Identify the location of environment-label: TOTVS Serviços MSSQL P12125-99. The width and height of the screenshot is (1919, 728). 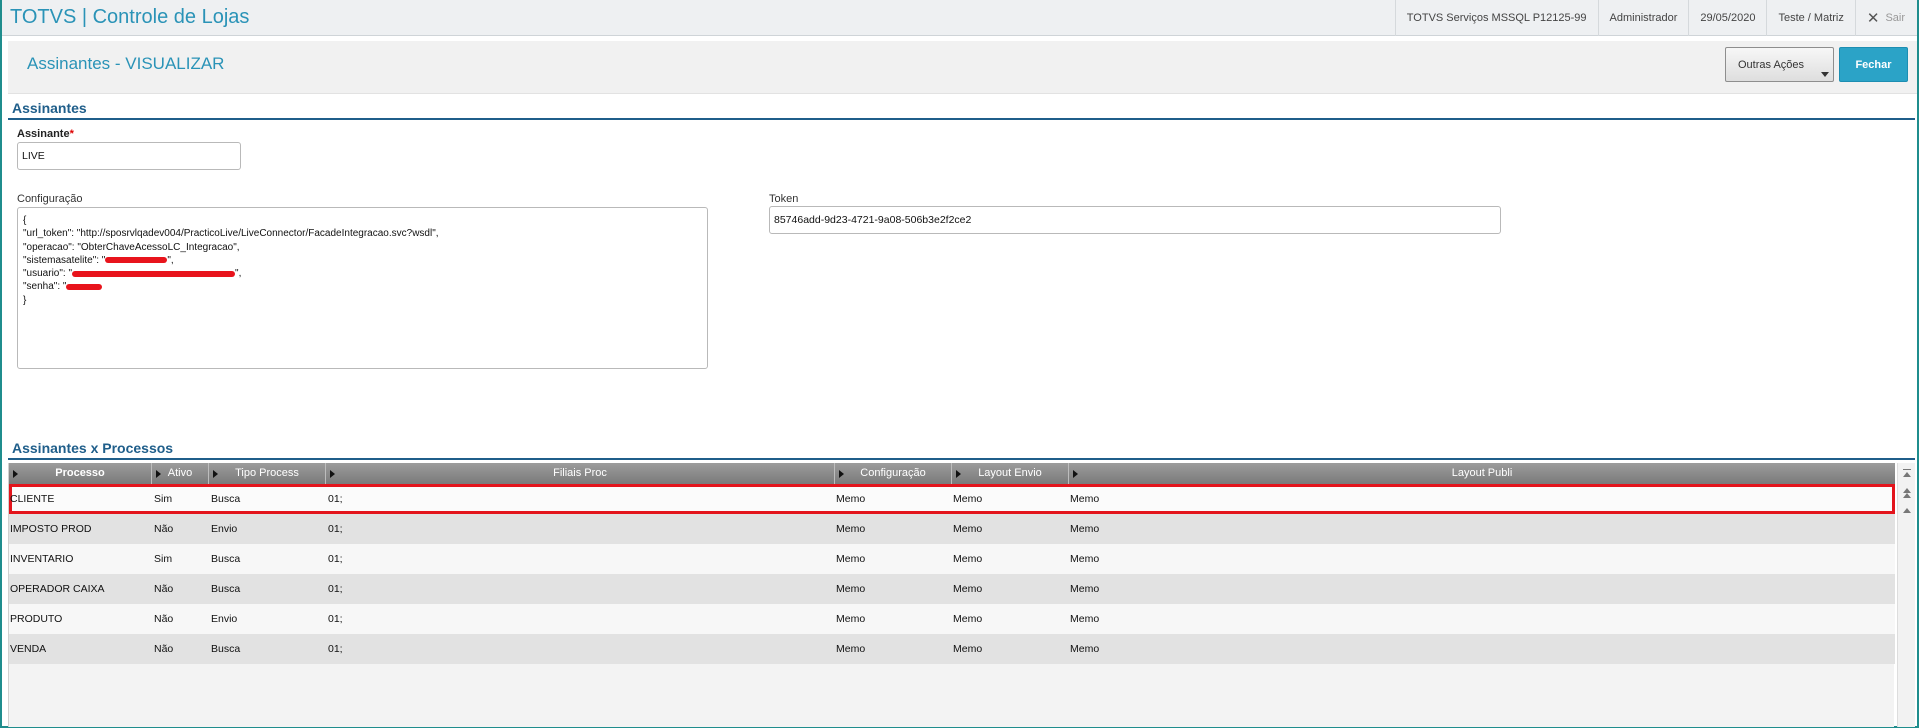
(1496, 18).